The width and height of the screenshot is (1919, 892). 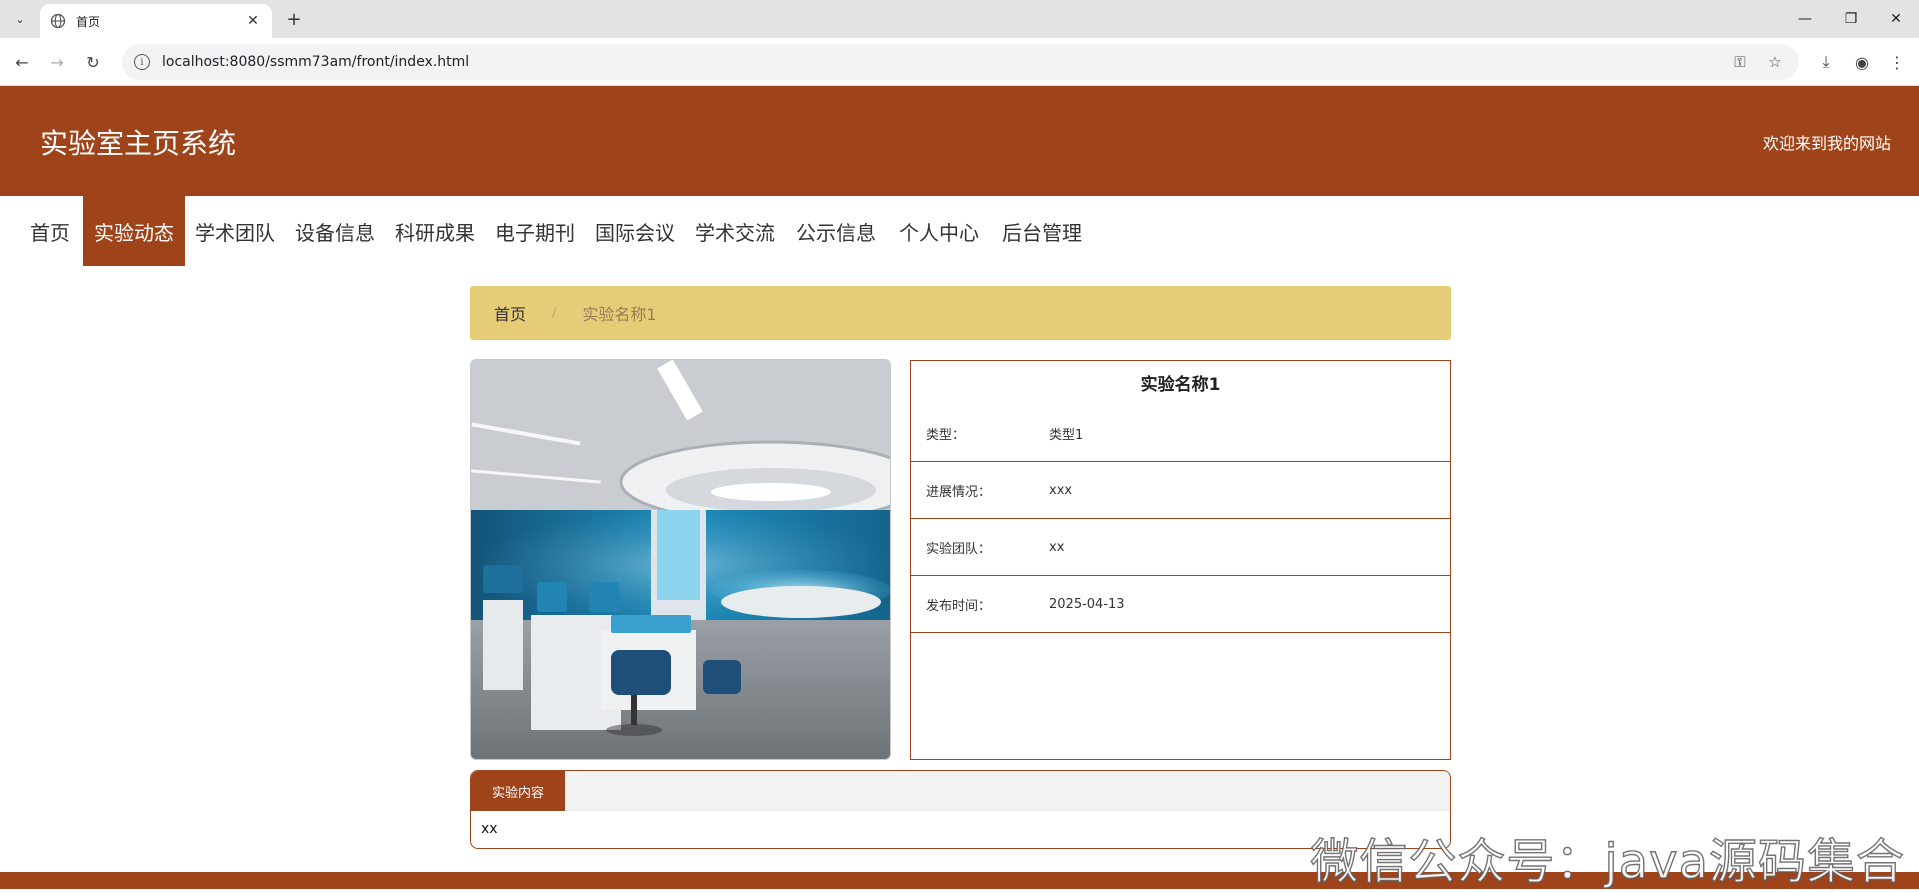 I want to click on nav-item-admin: 后台管理, so click(x=1042, y=231).